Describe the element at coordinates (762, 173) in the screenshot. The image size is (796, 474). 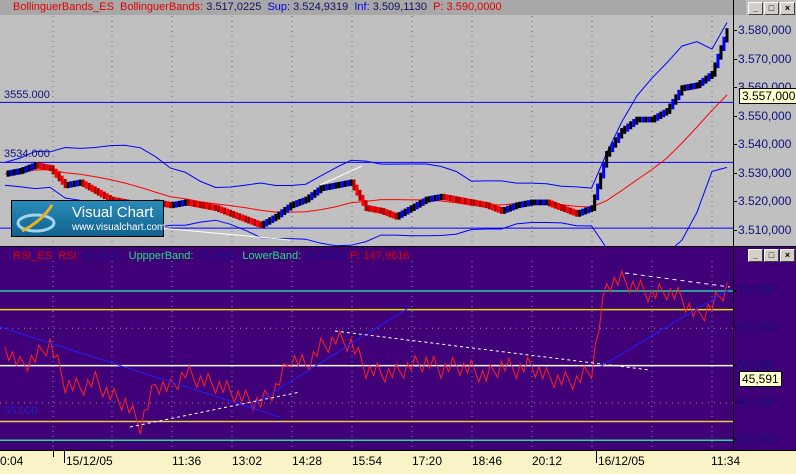
I see `price-tick: 3.530,000` at that location.